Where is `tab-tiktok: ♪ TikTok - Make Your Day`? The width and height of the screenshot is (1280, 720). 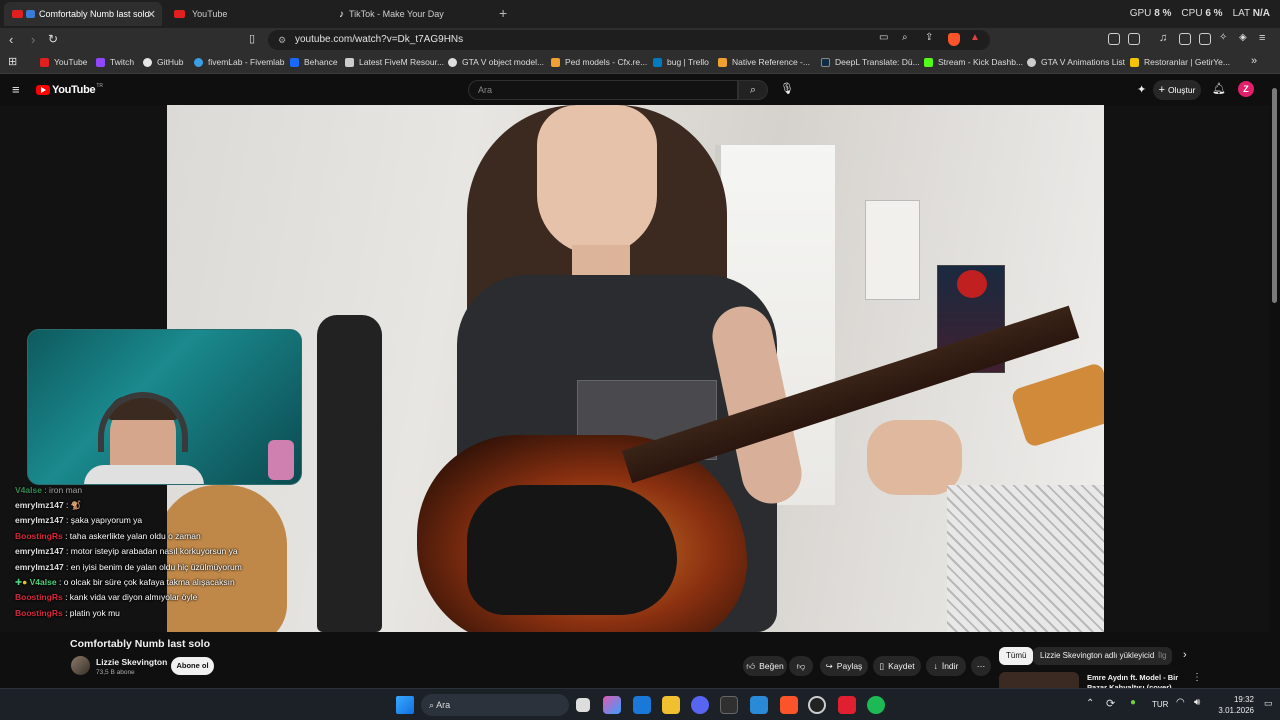 tab-tiktok: ♪ TikTok - Make Your Day is located at coordinates (411, 14).